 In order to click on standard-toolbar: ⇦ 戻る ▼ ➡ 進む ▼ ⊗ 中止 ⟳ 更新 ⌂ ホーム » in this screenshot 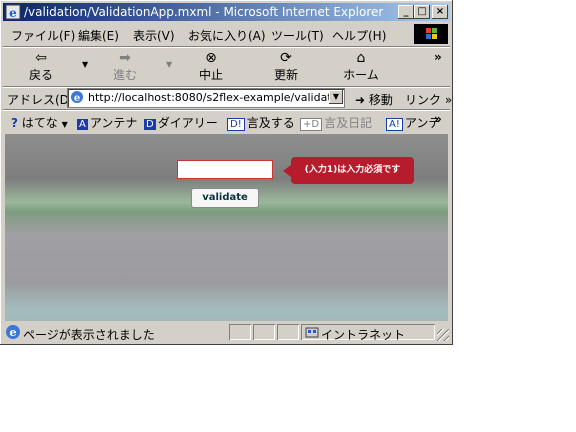, I will do `click(226, 67)`.